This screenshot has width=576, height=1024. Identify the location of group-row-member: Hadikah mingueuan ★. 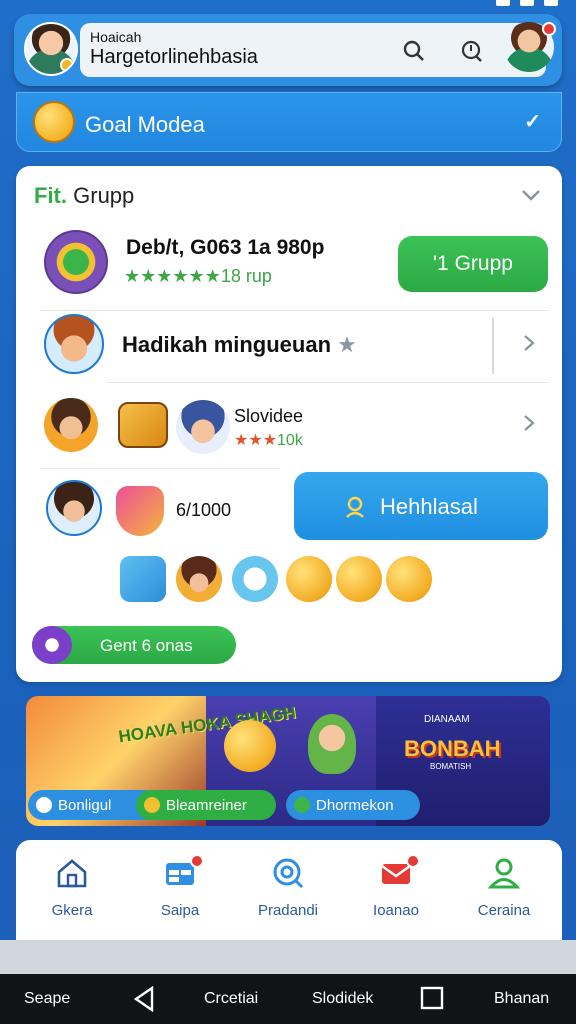
(289, 347).